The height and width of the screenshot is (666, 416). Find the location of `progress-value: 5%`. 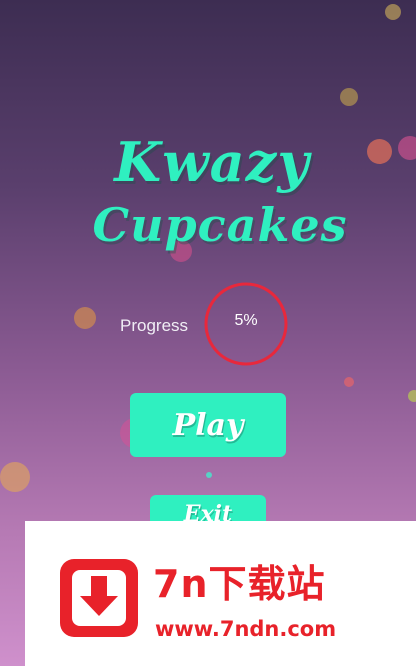

progress-value: 5% is located at coordinates (246, 320).